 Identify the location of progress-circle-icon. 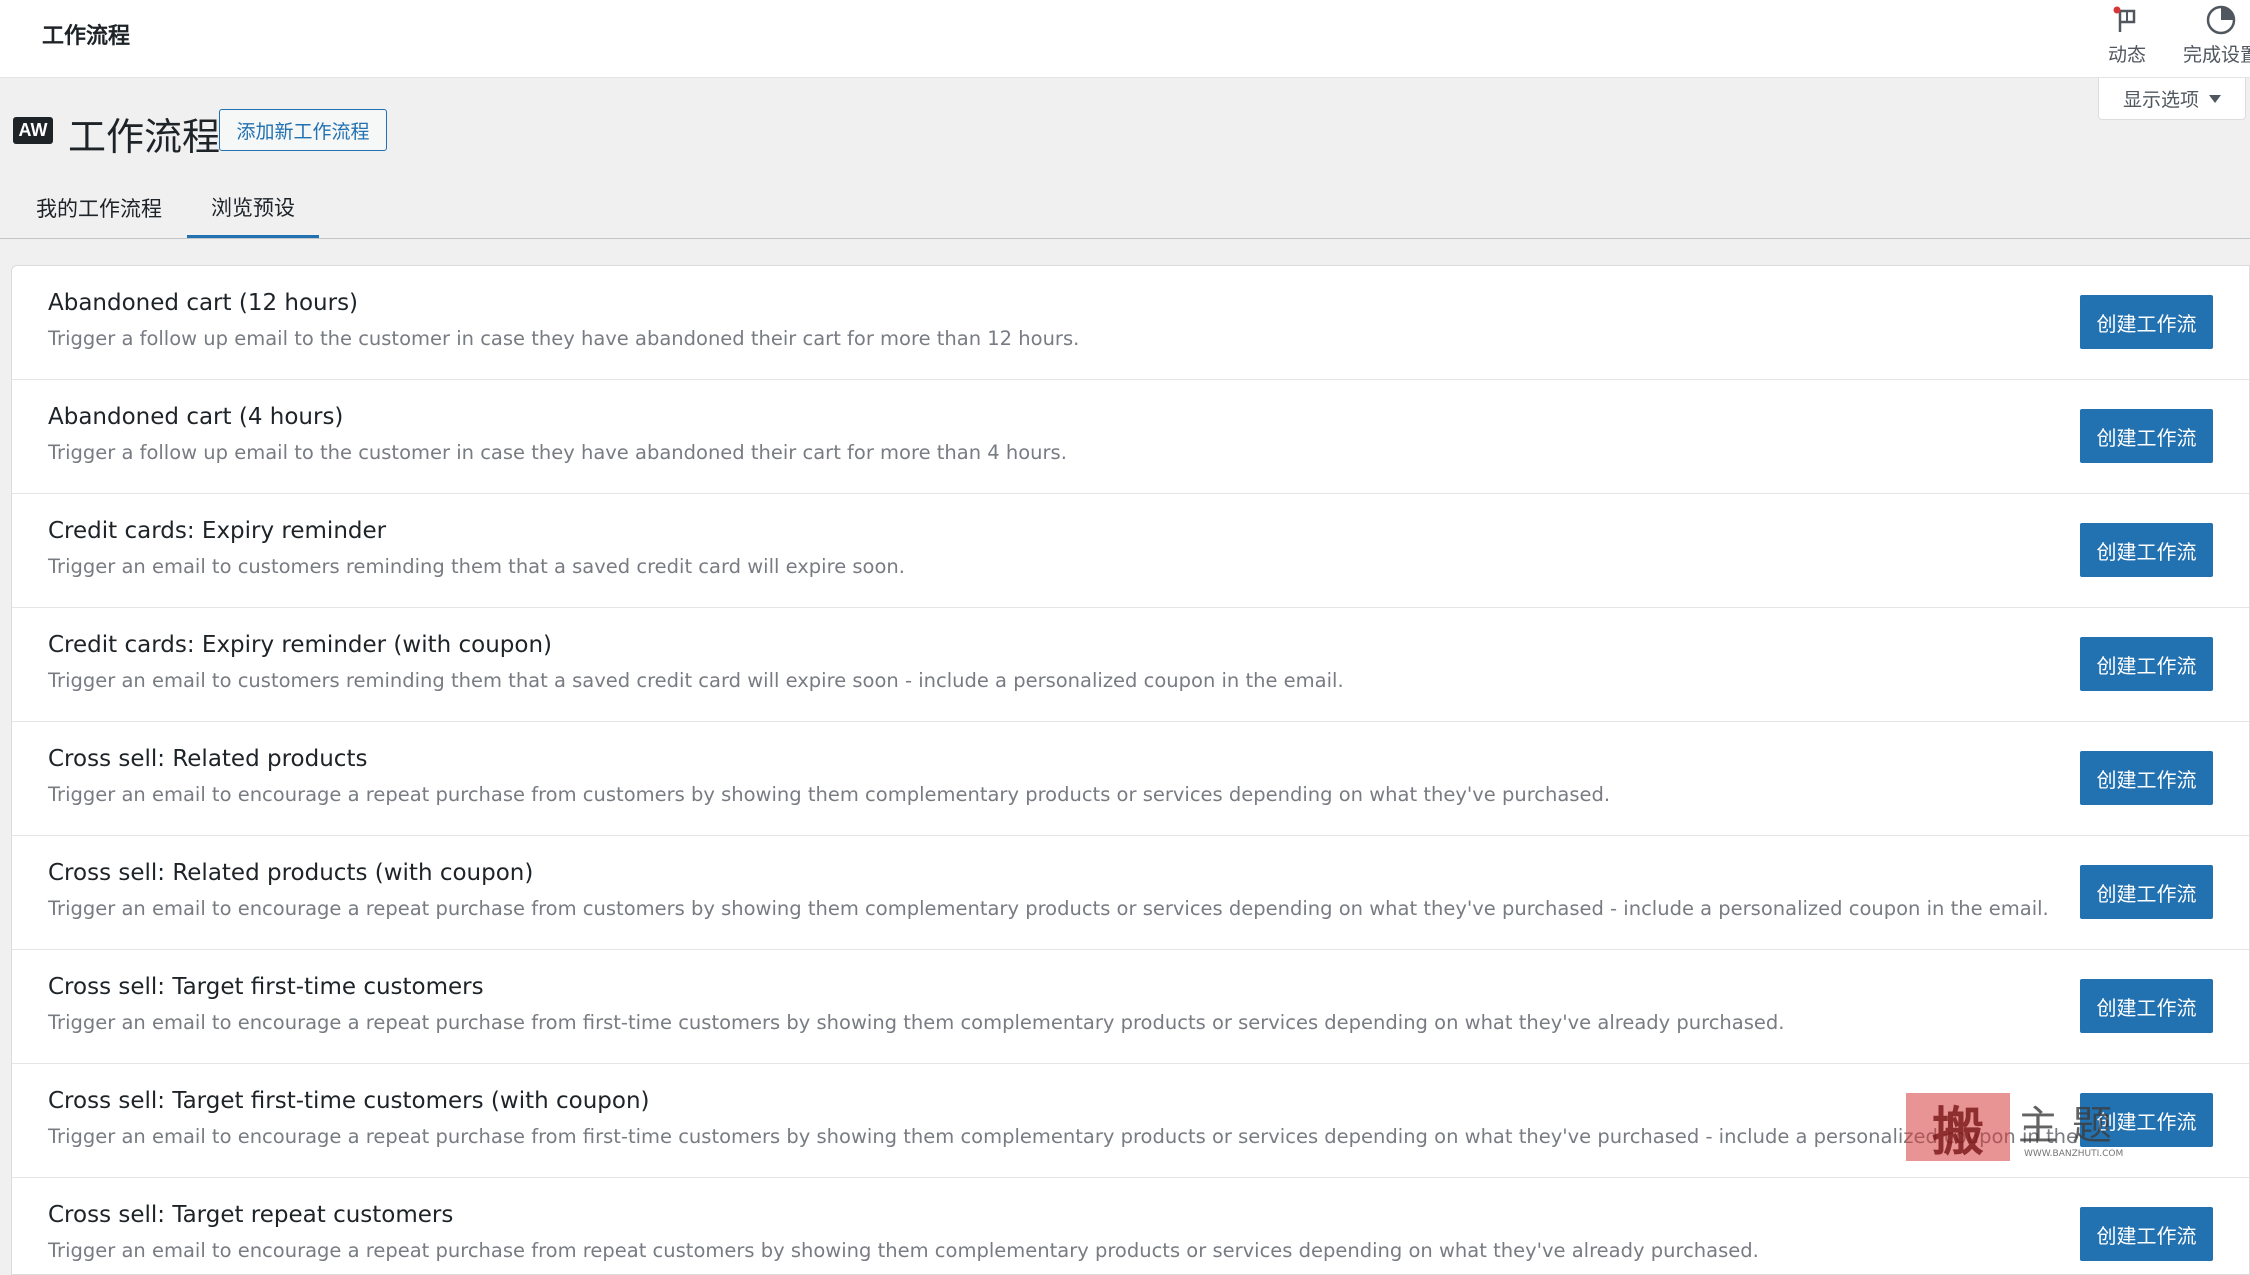
(2221, 20).